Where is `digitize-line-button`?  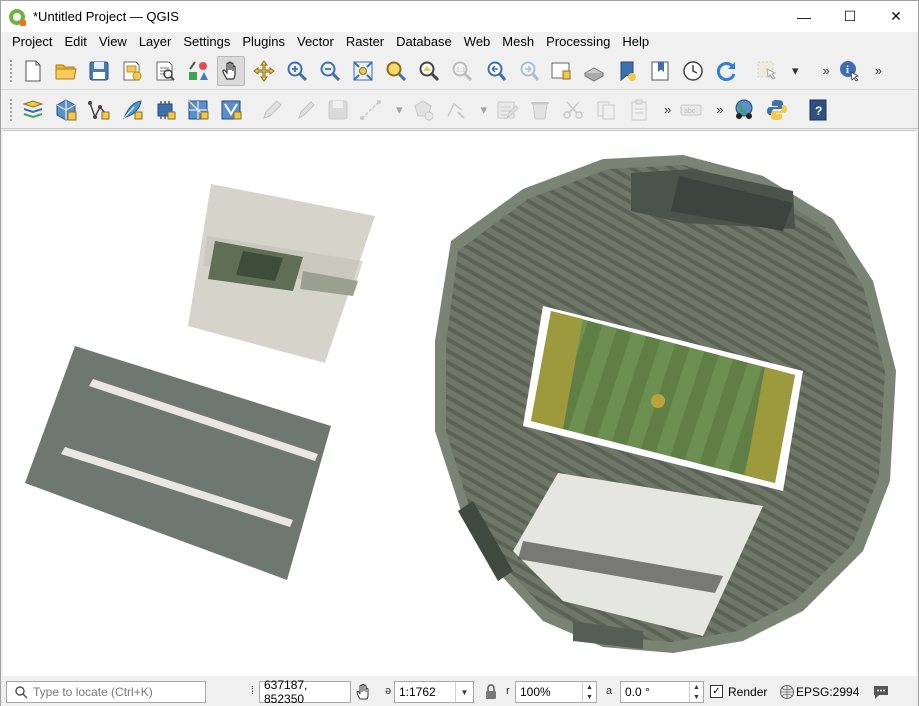 digitize-line-button is located at coordinates (371, 110).